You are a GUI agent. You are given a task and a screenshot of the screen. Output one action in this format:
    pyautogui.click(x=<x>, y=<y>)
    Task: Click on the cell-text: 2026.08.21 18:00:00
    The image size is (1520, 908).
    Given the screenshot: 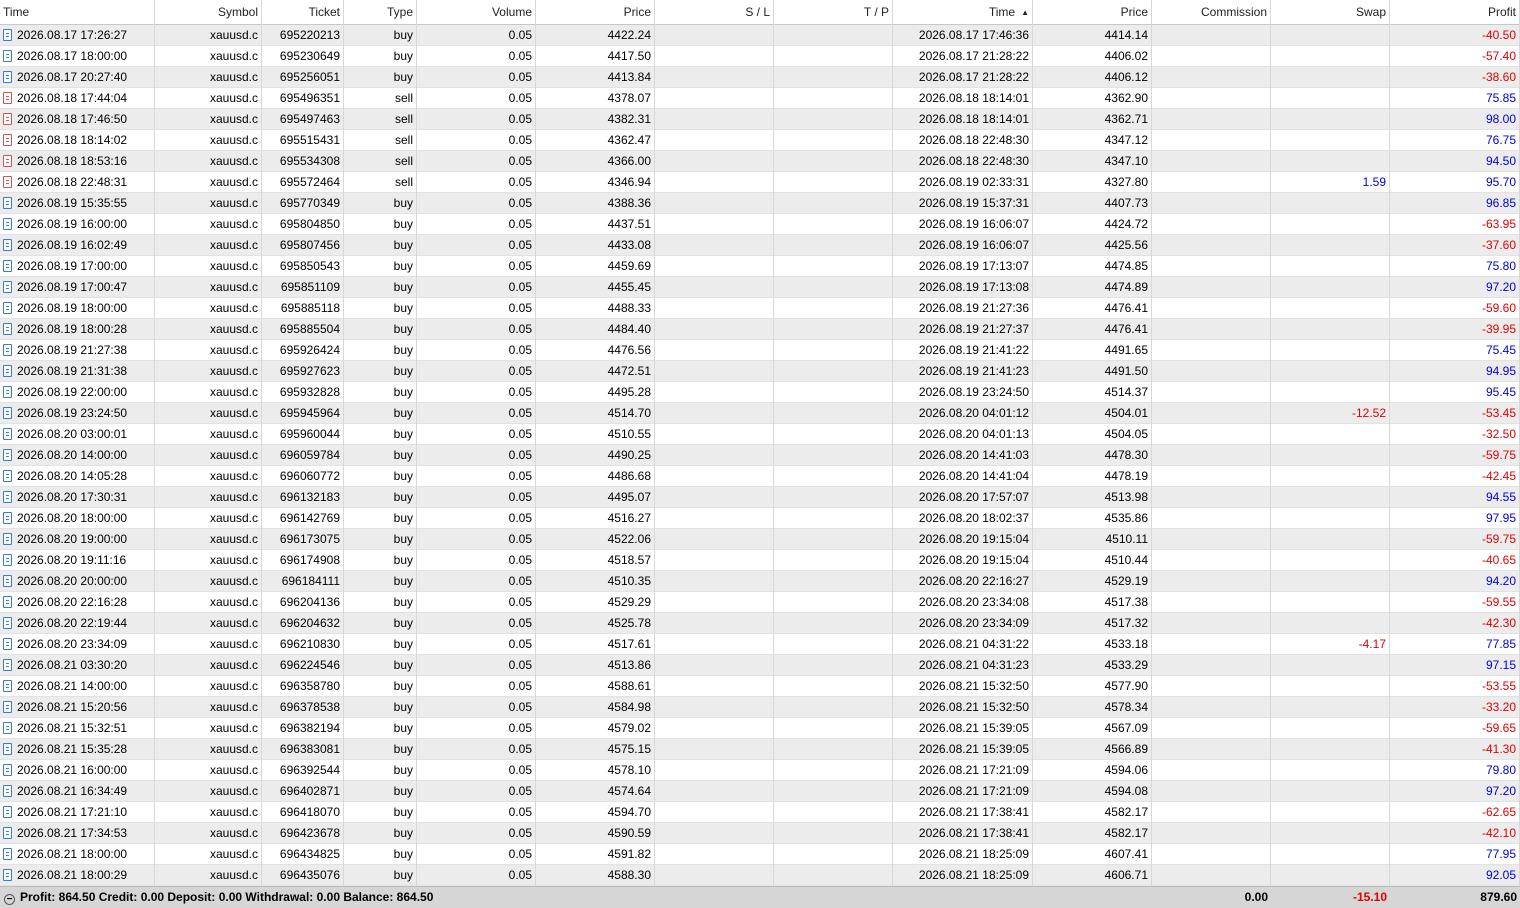 What is the action you would take?
    pyautogui.click(x=72, y=854)
    